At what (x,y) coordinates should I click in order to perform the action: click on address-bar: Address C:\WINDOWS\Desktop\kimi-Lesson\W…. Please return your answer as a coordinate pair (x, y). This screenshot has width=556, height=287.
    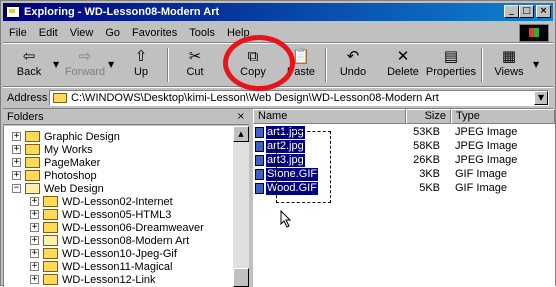
    Looking at the image, I should click on (278, 98).